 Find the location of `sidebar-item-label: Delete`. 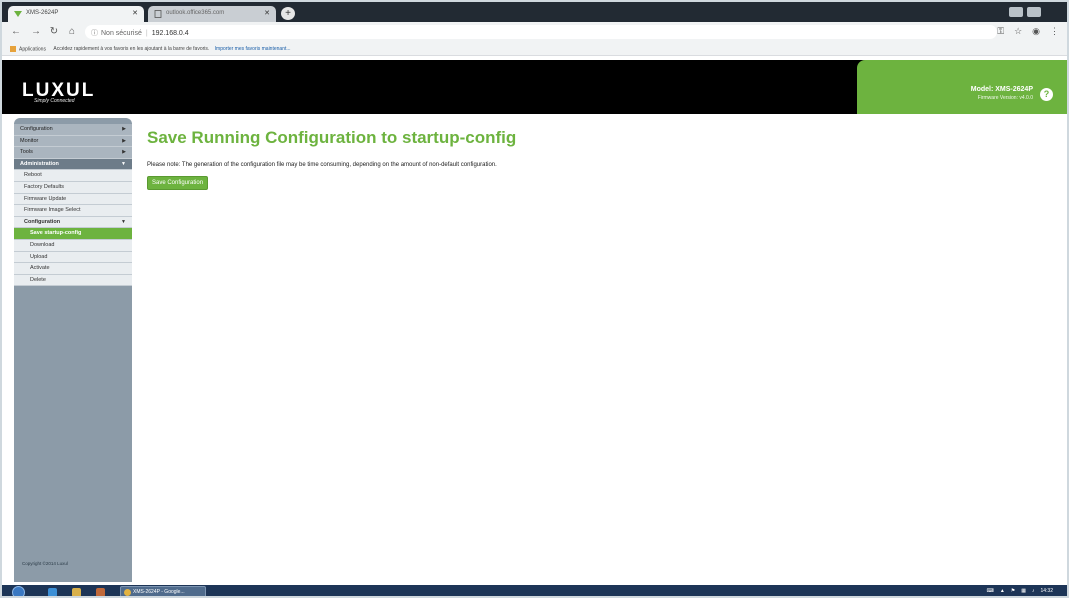

sidebar-item-label: Delete is located at coordinates (38, 279).